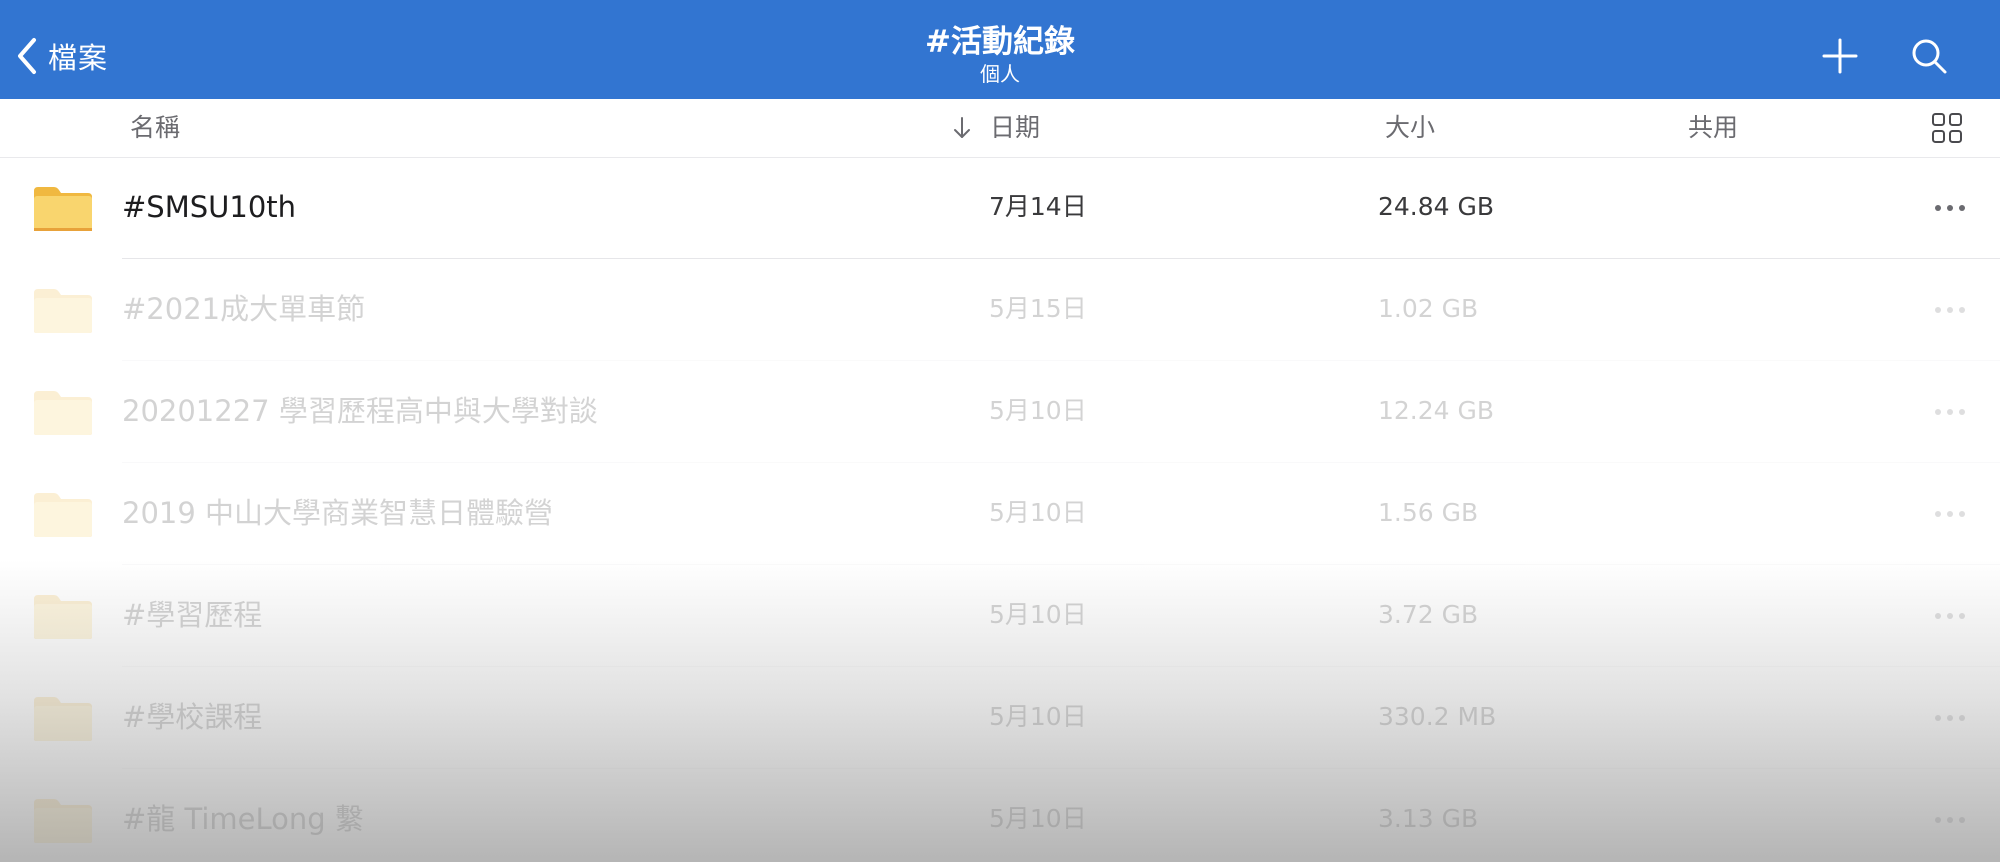  I want to click on plus-icon, so click(1840, 56).